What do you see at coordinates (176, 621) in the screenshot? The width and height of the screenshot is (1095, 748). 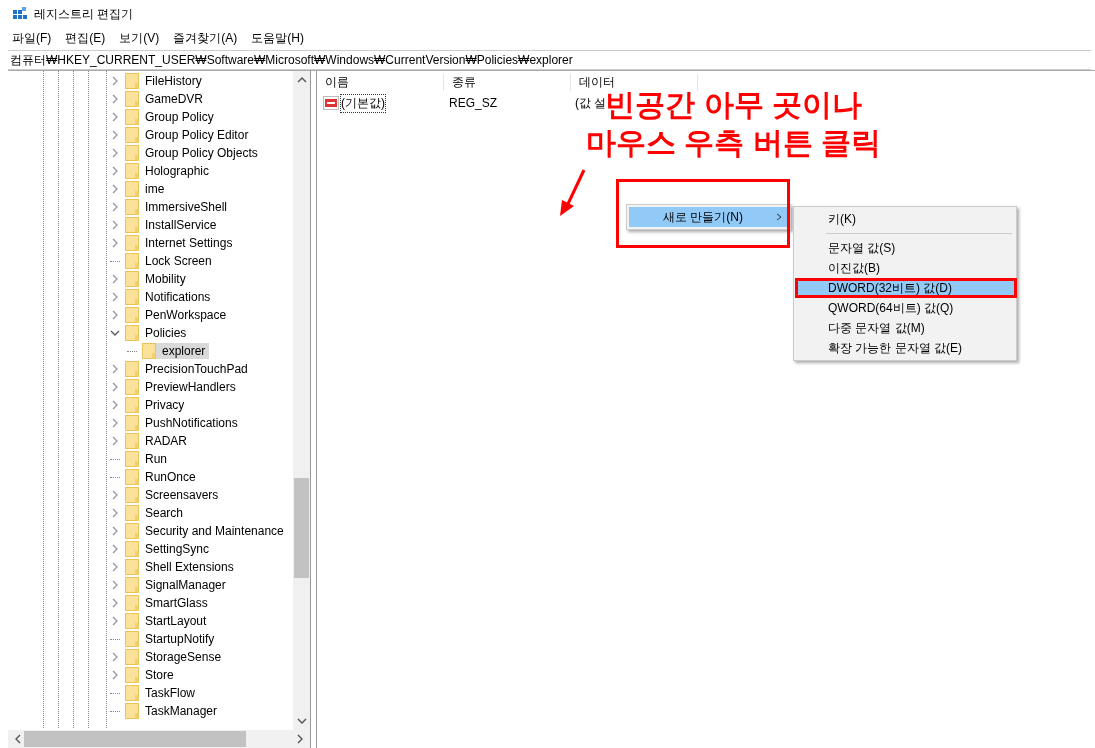 I see `tree-item: StartLayout` at bounding box center [176, 621].